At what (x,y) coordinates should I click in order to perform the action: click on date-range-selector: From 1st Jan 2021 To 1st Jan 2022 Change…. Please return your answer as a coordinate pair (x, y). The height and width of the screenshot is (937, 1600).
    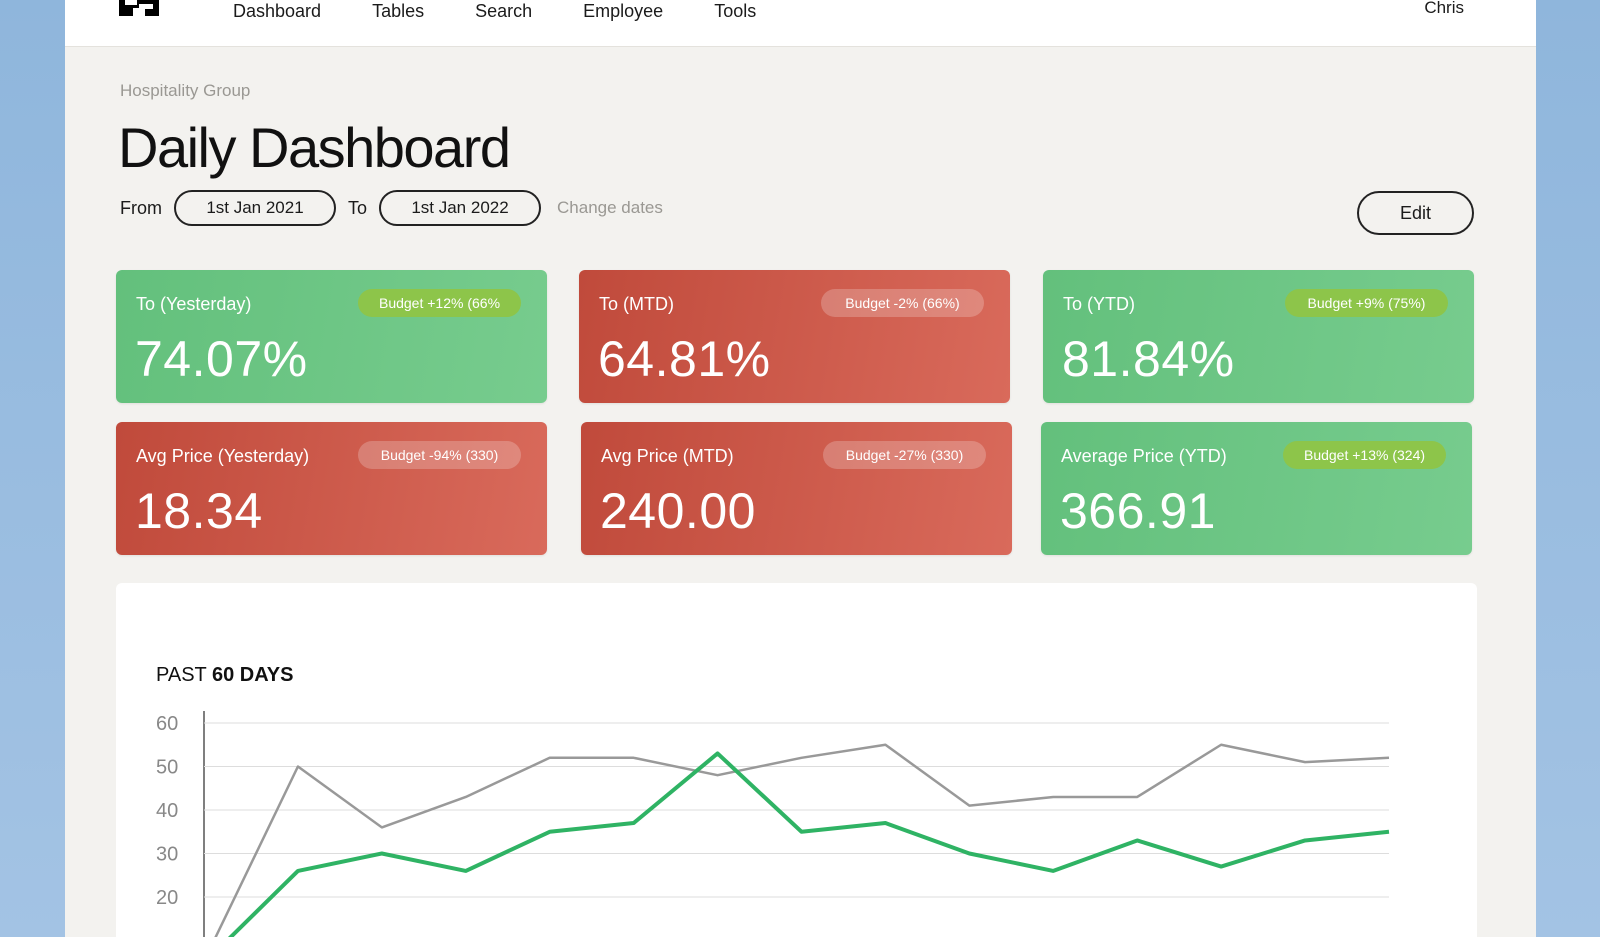
    Looking at the image, I should click on (391, 208).